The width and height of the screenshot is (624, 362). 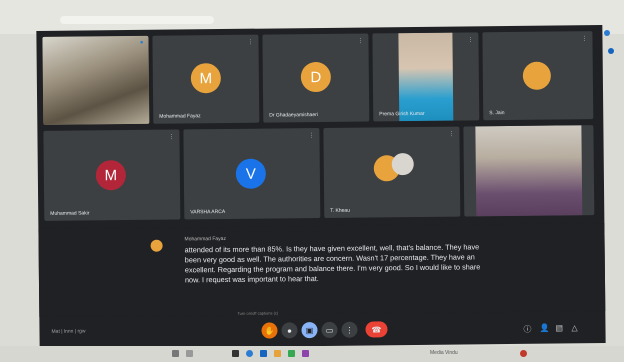 I want to click on participant-tile: Prema Girish Kumar ⋮, so click(x=426, y=77).